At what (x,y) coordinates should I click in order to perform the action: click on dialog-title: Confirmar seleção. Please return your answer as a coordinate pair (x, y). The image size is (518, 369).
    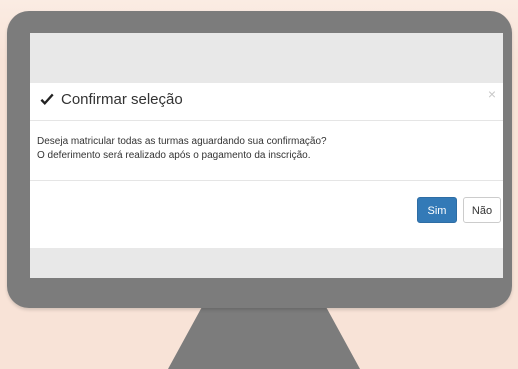
    Looking at the image, I should click on (122, 99).